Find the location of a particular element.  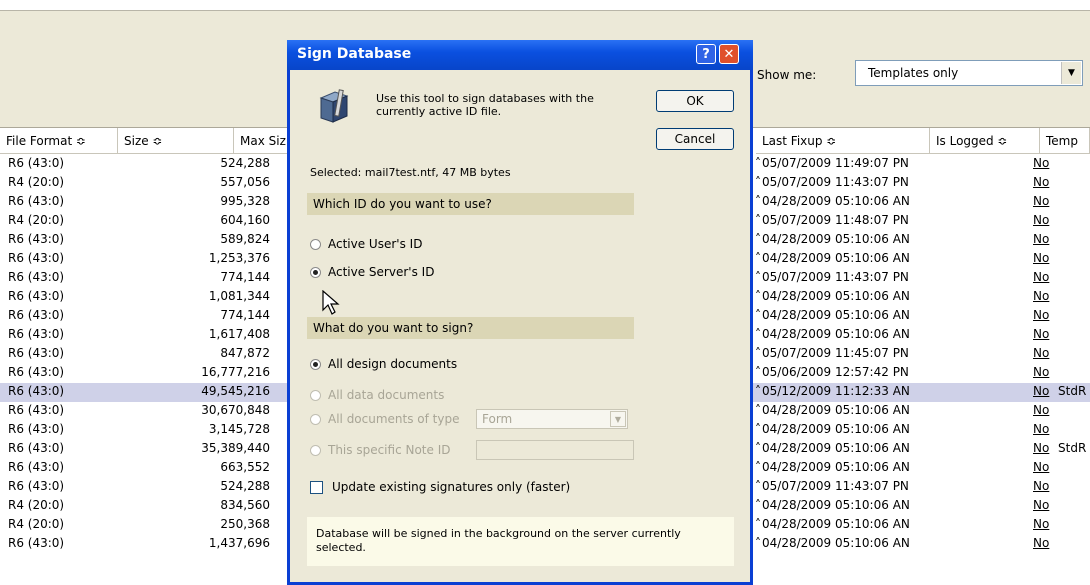

show-me-value: Templates only is located at coordinates (913, 73).